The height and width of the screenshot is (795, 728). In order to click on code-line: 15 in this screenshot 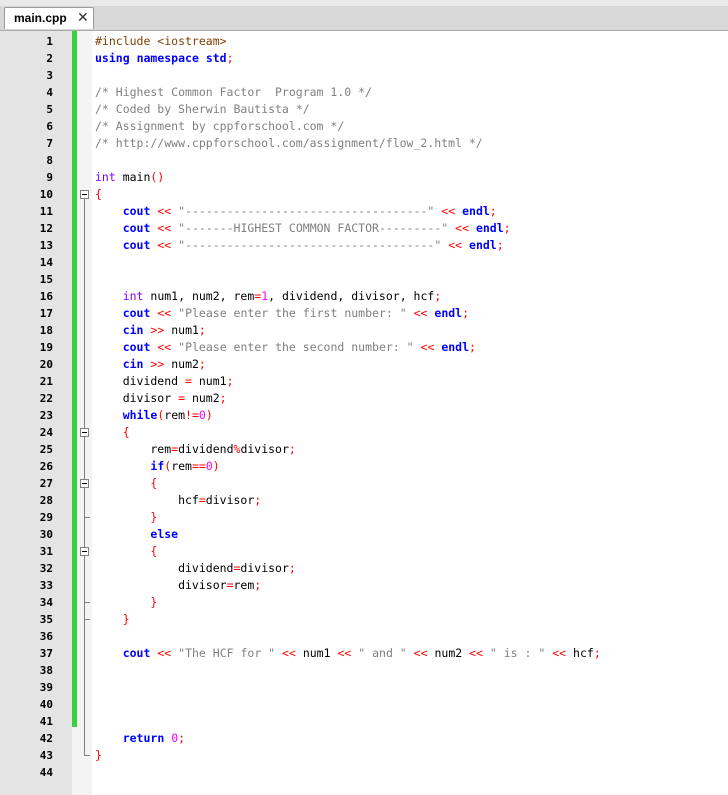, I will do `click(364, 279)`.